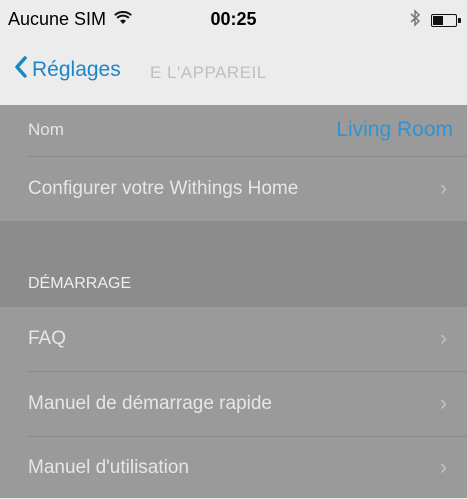 The height and width of the screenshot is (499, 467). Describe the element at coordinates (233, 130) in the screenshot. I see `device-name-row: Nom Living Room` at that location.